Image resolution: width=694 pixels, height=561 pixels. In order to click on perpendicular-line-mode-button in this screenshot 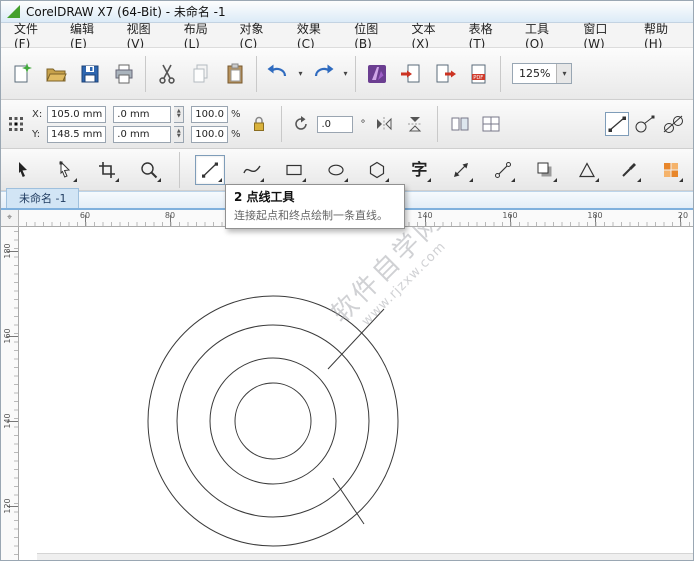, I will do `click(645, 124)`.